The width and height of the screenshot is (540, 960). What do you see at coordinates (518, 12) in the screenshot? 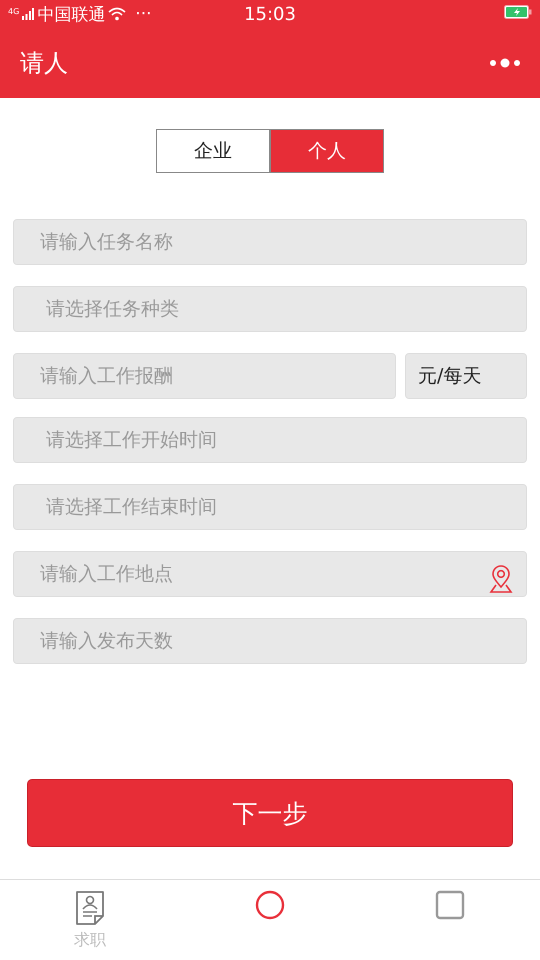
I see `battery-icon` at bounding box center [518, 12].